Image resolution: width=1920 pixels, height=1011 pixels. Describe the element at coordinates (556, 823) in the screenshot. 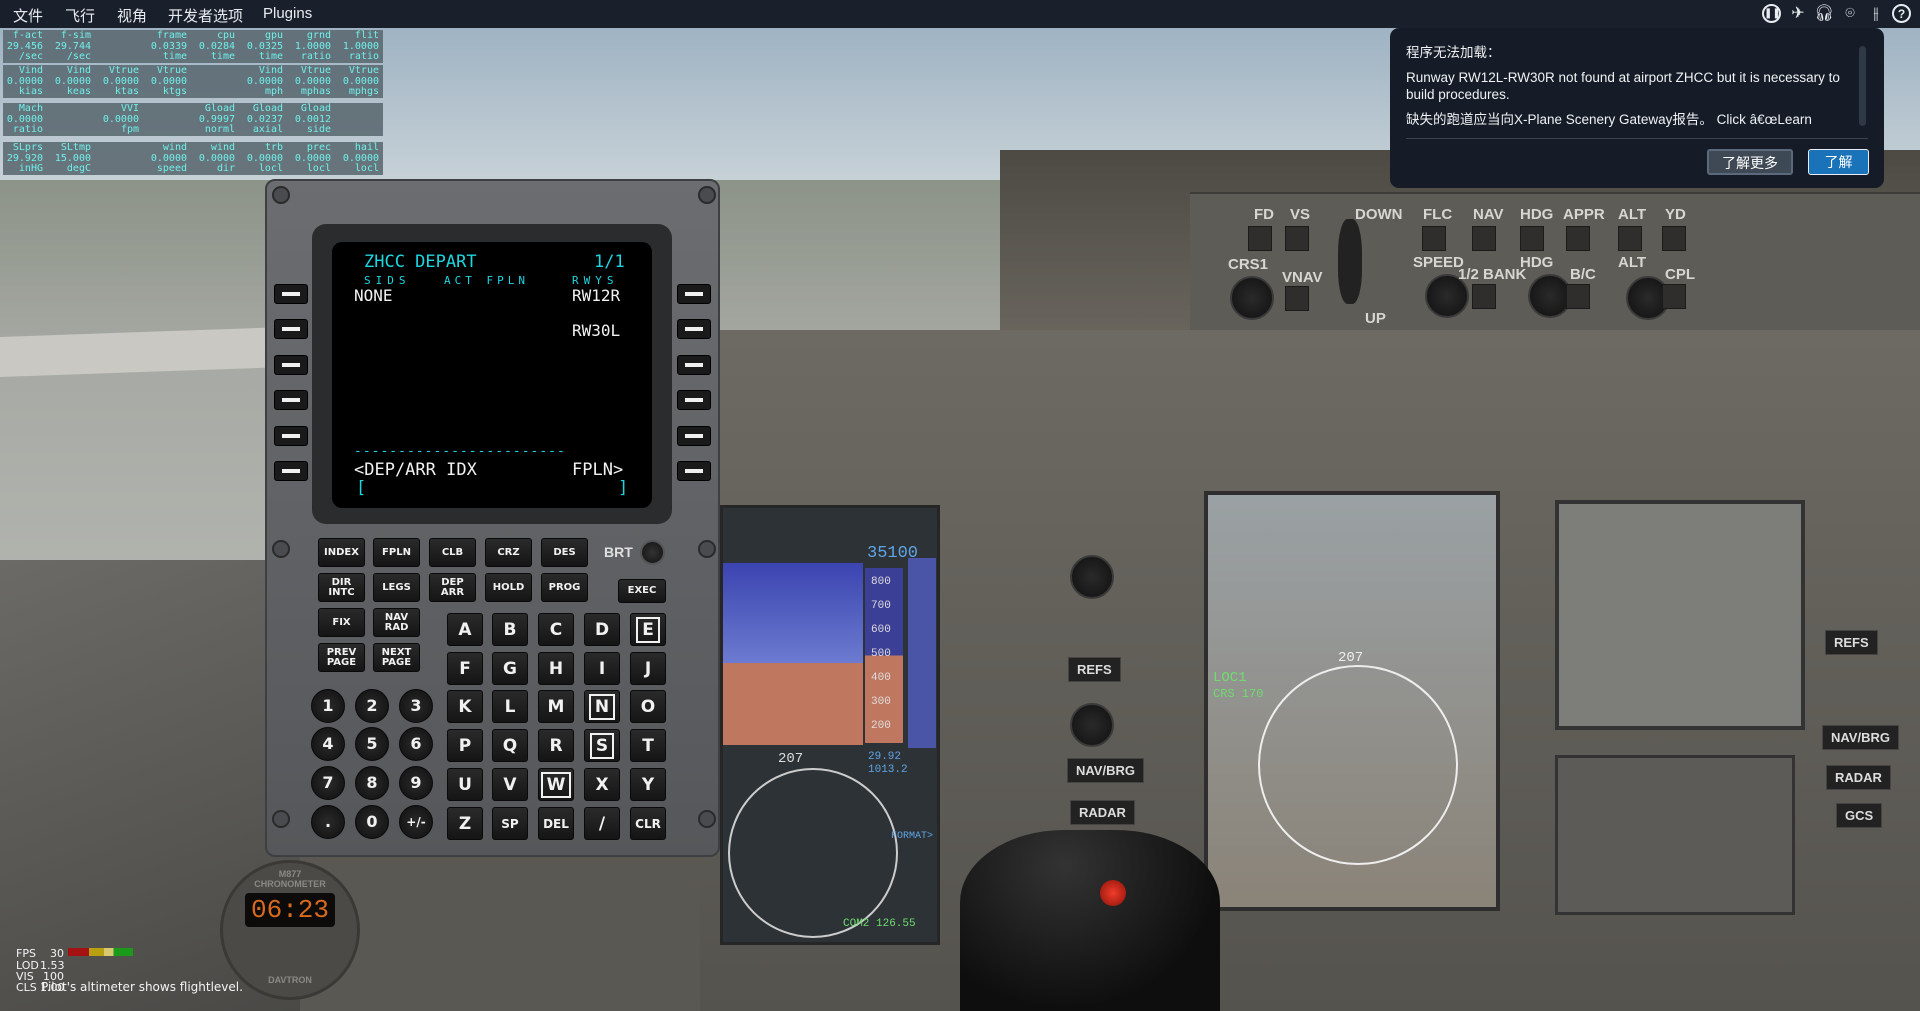

I see `key-del: DEL` at that location.